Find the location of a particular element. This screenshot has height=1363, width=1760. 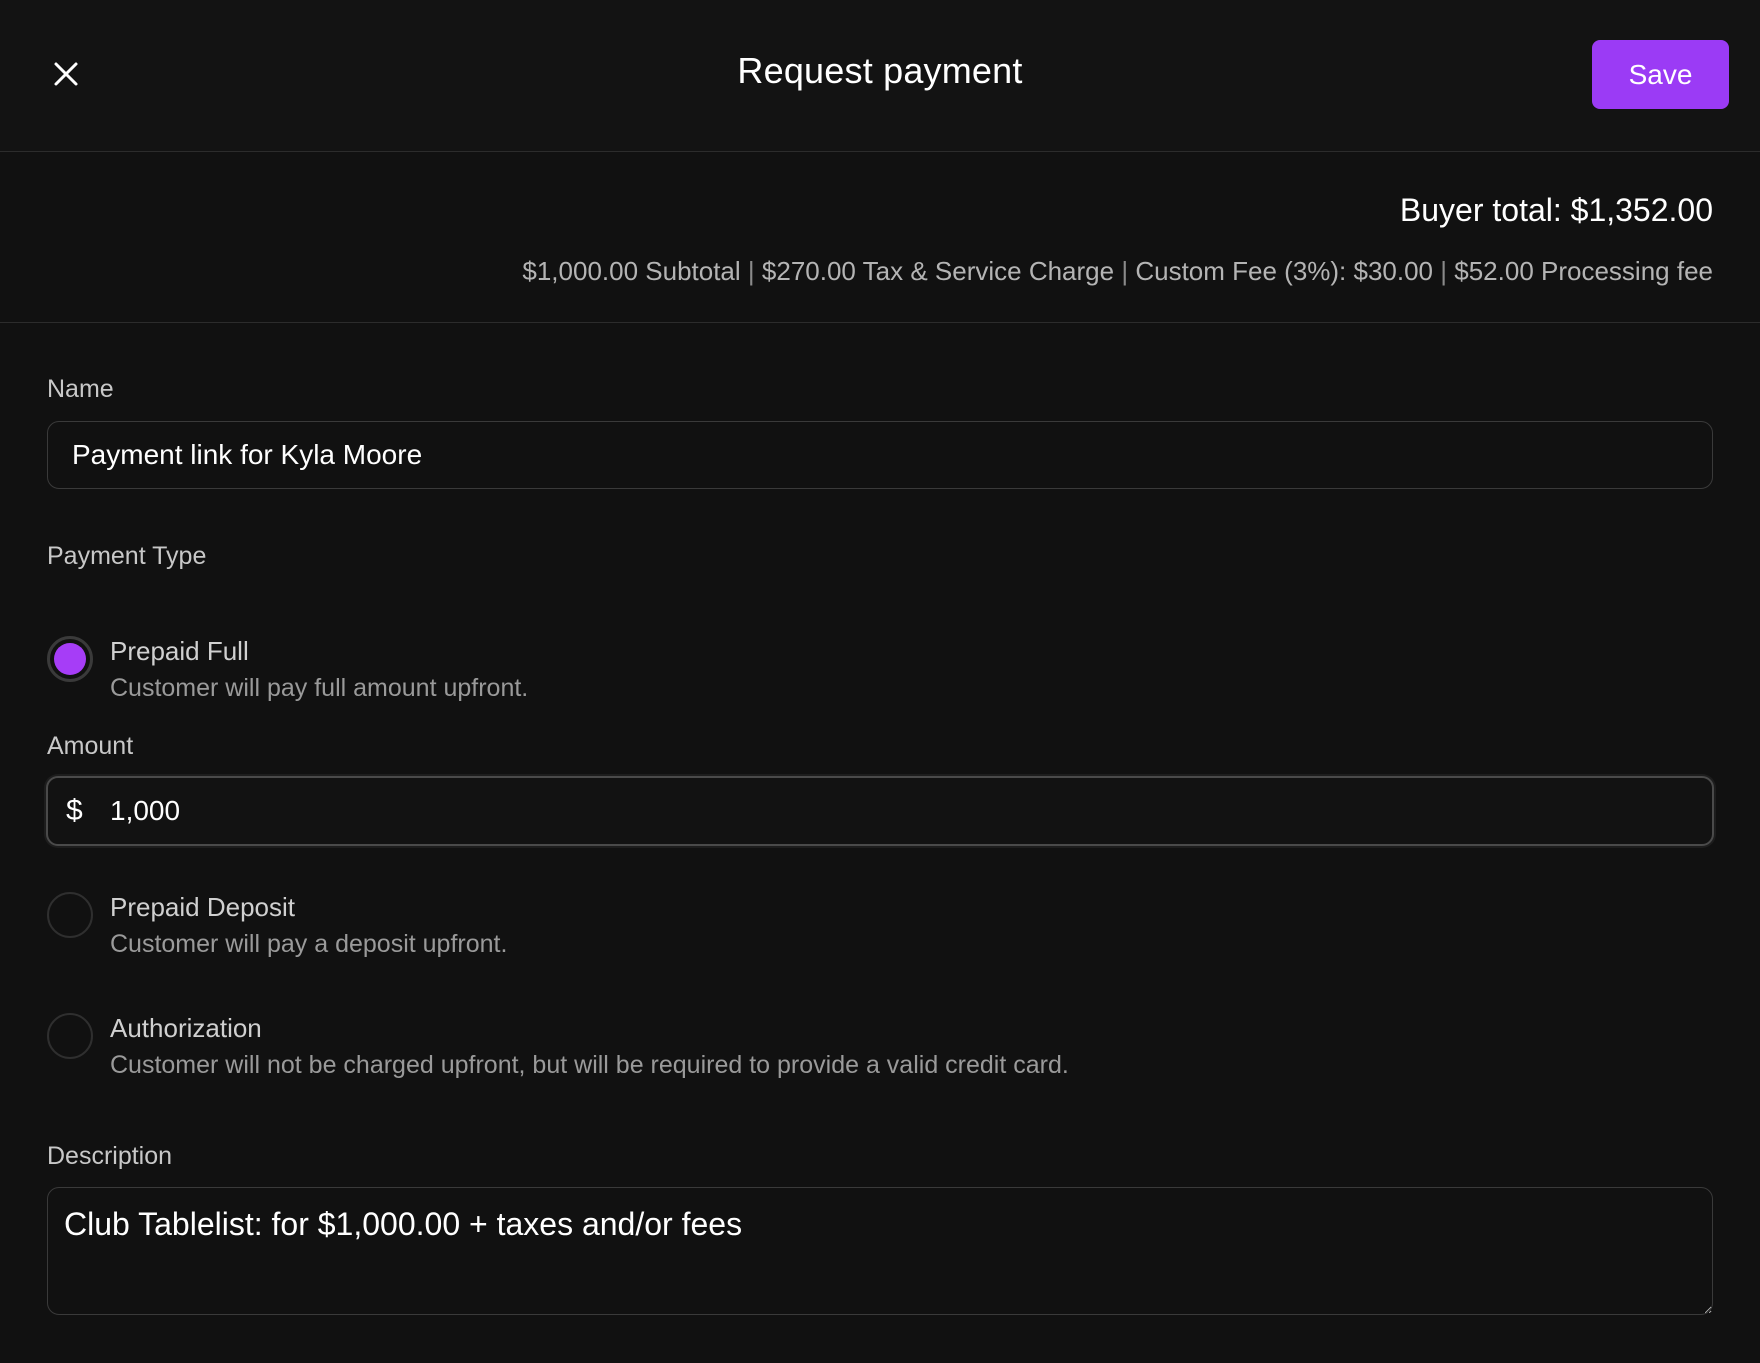

save-button: Save is located at coordinates (1660, 74).